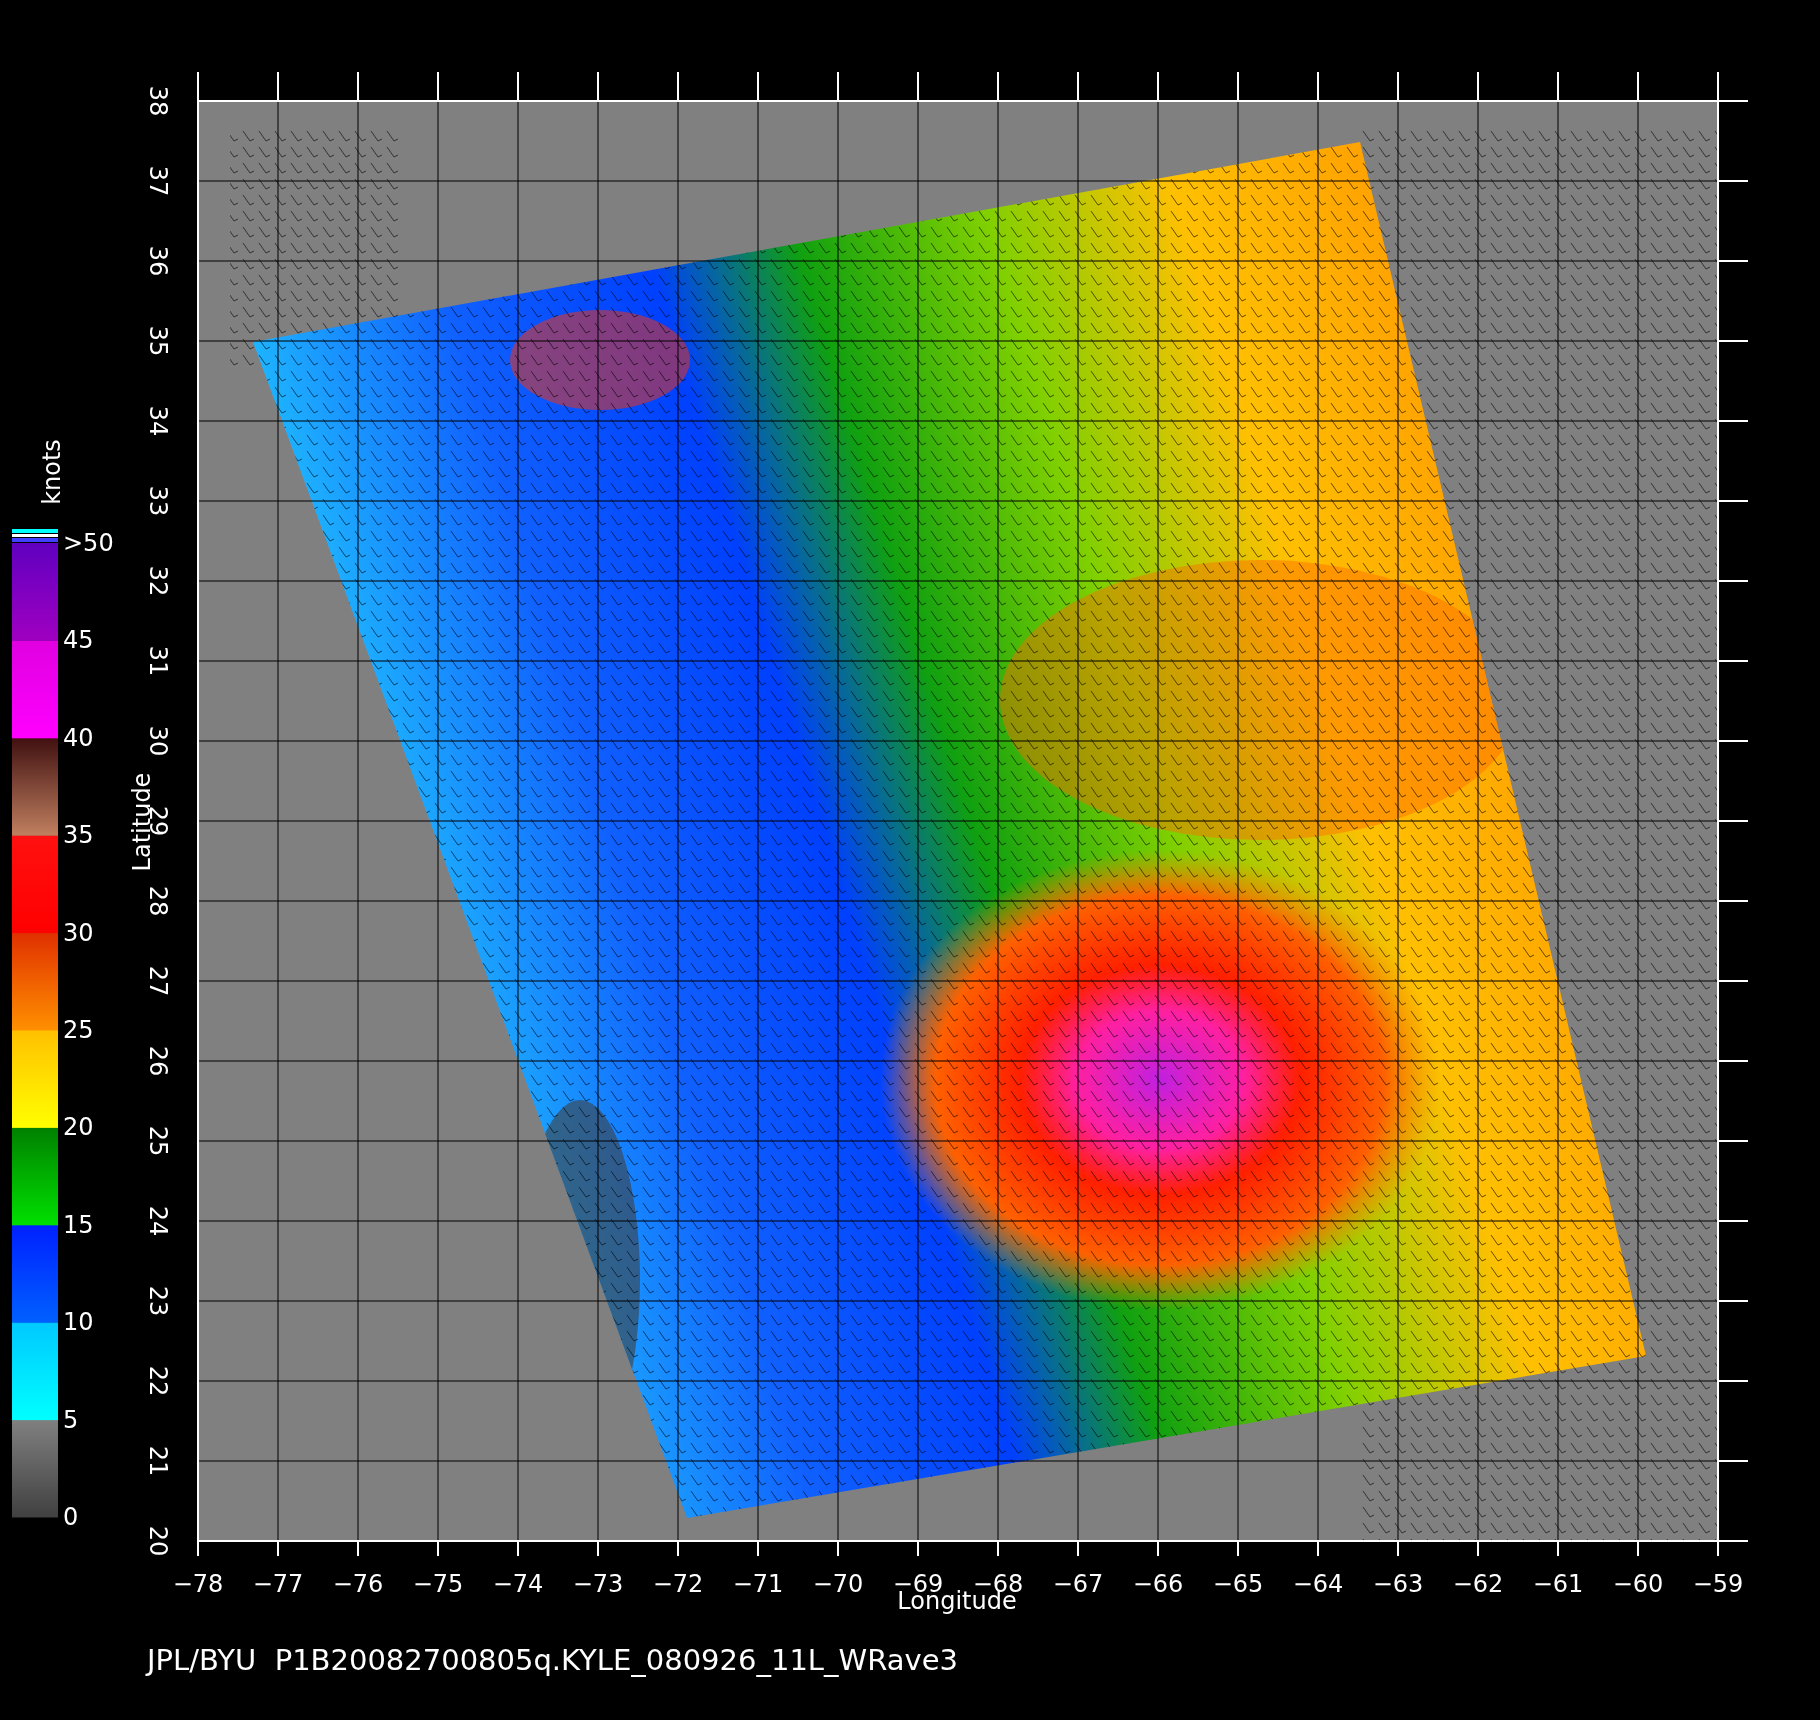 This screenshot has height=1720, width=1820. Describe the element at coordinates (1638, 1584) in the screenshot. I see `tick-label: −60` at that location.